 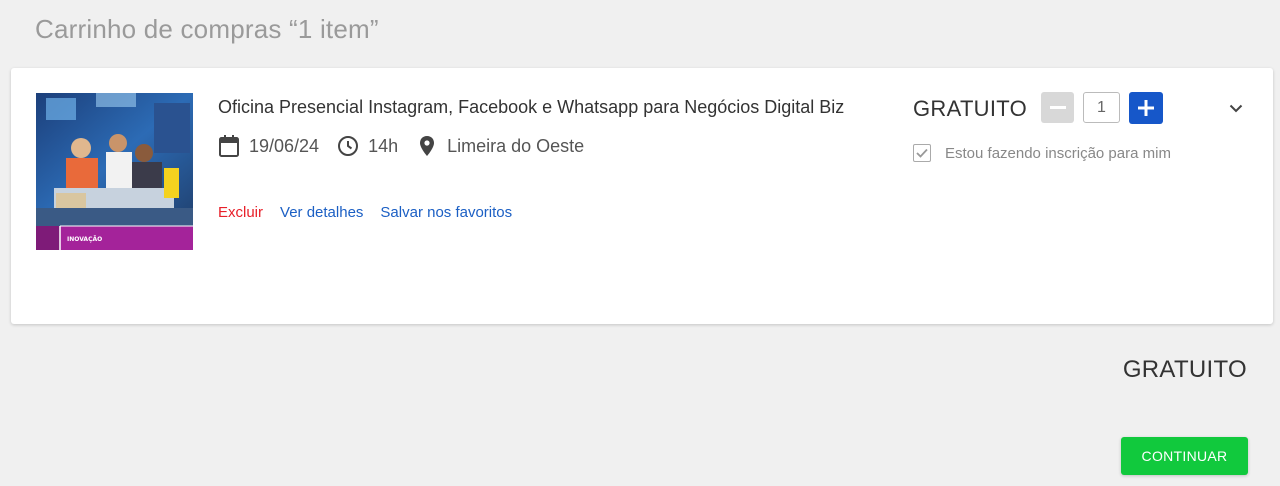 What do you see at coordinates (207, 29) in the screenshot?
I see `page-title: Carrinho de compras “1 item”` at bounding box center [207, 29].